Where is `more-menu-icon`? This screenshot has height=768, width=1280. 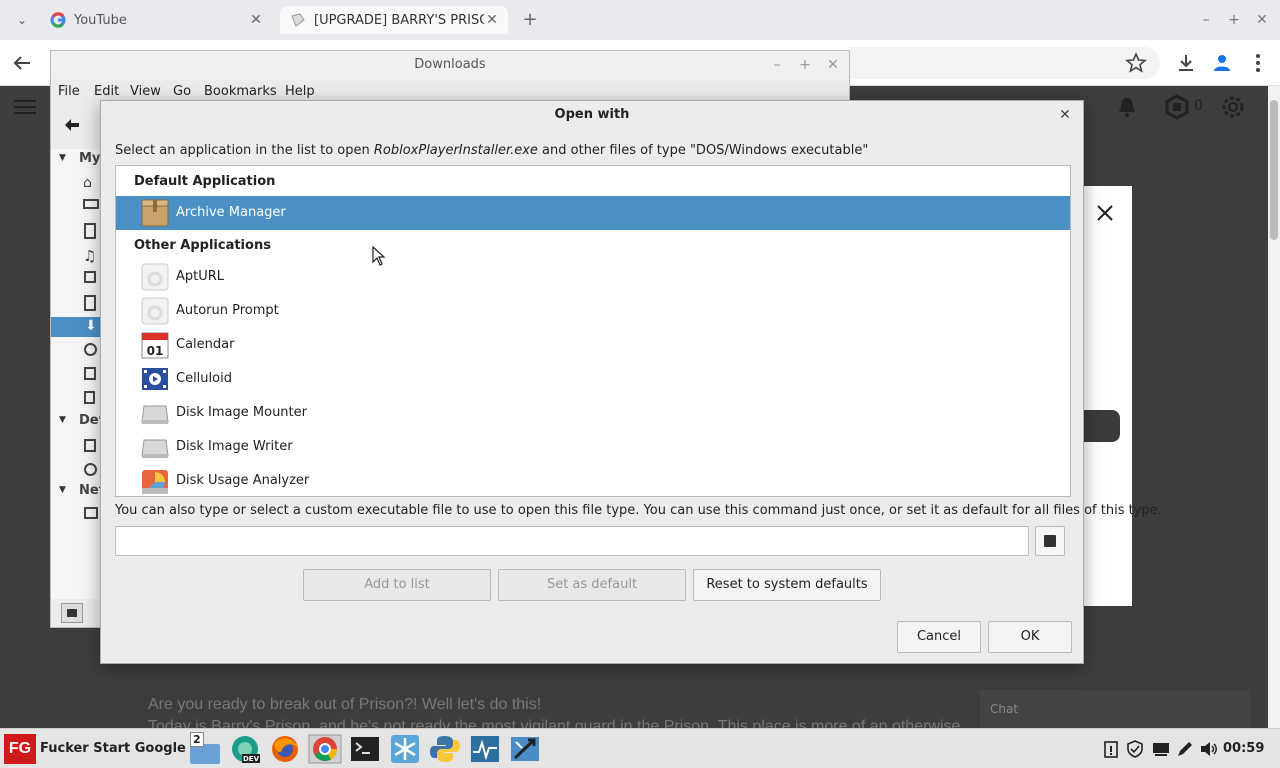 more-menu-icon is located at coordinates (1258, 63).